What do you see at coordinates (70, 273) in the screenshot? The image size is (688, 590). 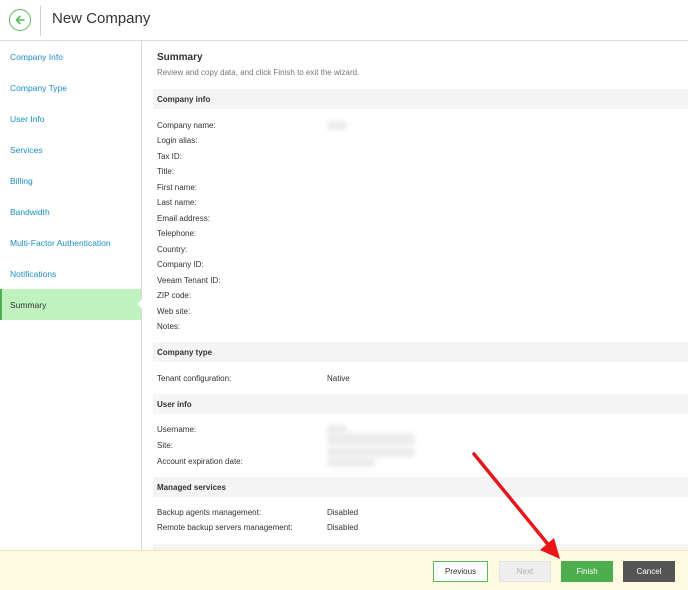 I see `sidebar-item-notifications: Notifications` at bounding box center [70, 273].